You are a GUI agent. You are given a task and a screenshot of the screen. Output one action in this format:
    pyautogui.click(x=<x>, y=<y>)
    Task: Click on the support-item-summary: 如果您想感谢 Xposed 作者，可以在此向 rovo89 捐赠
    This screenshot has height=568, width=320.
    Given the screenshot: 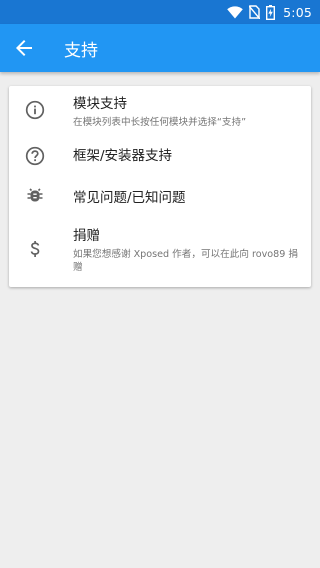 What is the action you would take?
    pyautogui.click(x=185, y=261)
    